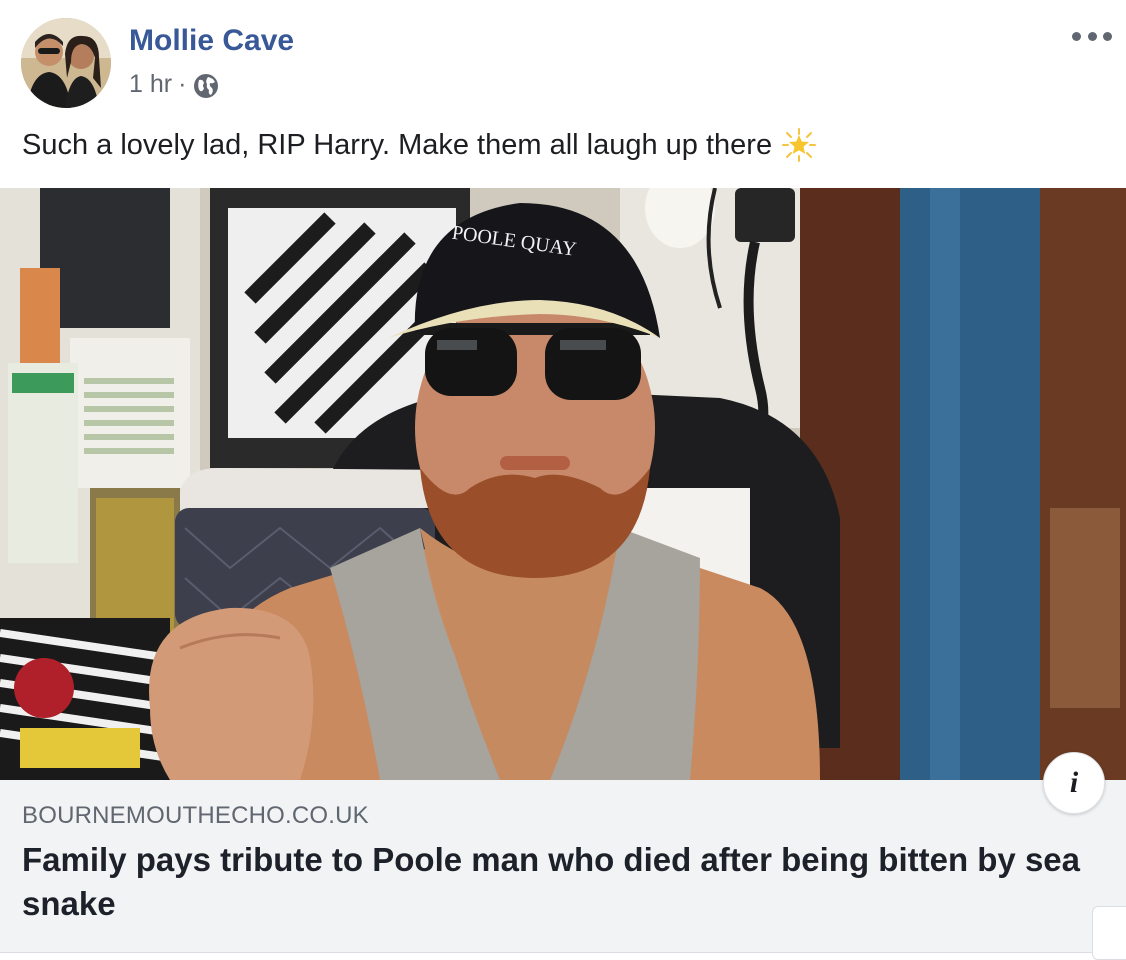 Image resolution: width=1126 pixels, height=960 pixels. Describe the element at coordinates (1092, 36) in the screenshot. I see `more-options-icon` at that location.